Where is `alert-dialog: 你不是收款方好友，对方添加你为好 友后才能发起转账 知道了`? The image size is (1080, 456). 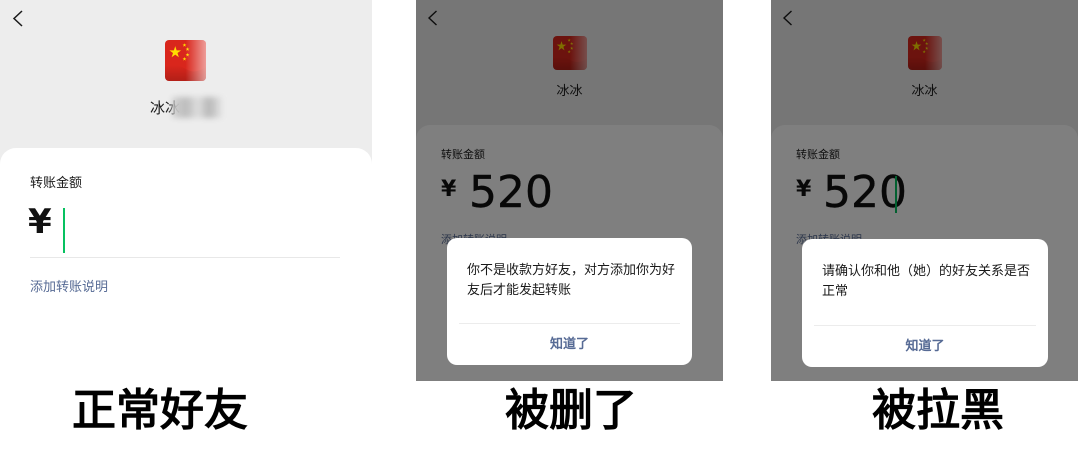
alert-dialog: 你不是收款方好友，对方添加你为好 友后才能发起转账 知道了 is located at coordinates (569, 301).